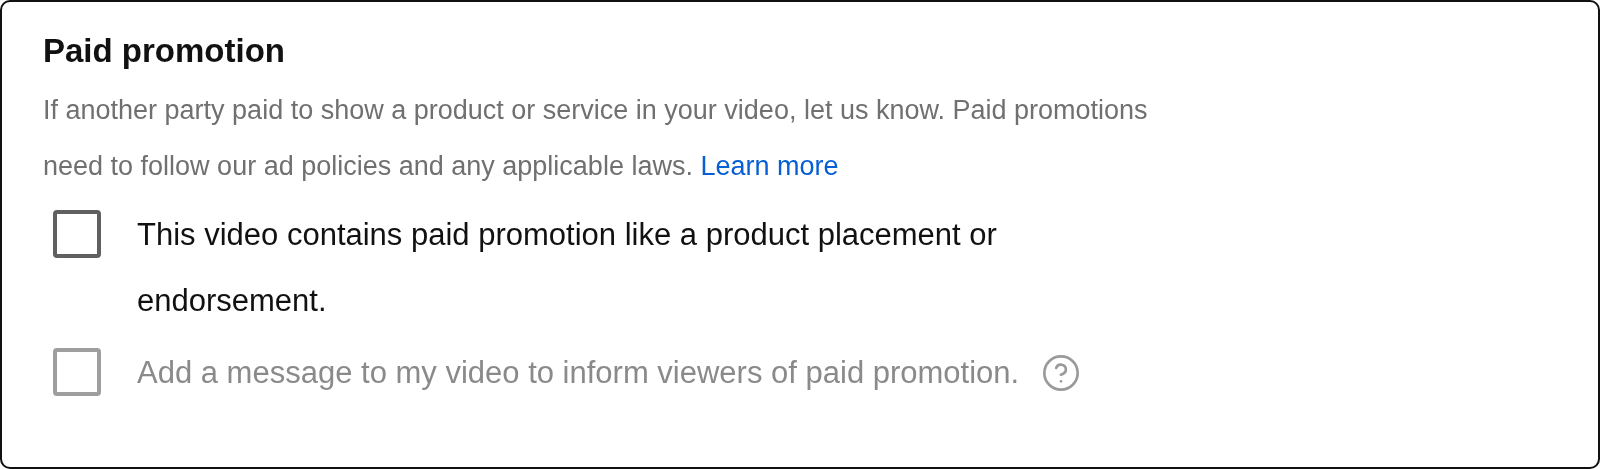 This screenshot has width=1600, height=469. I want to click on checkbox, so click(77, 234).